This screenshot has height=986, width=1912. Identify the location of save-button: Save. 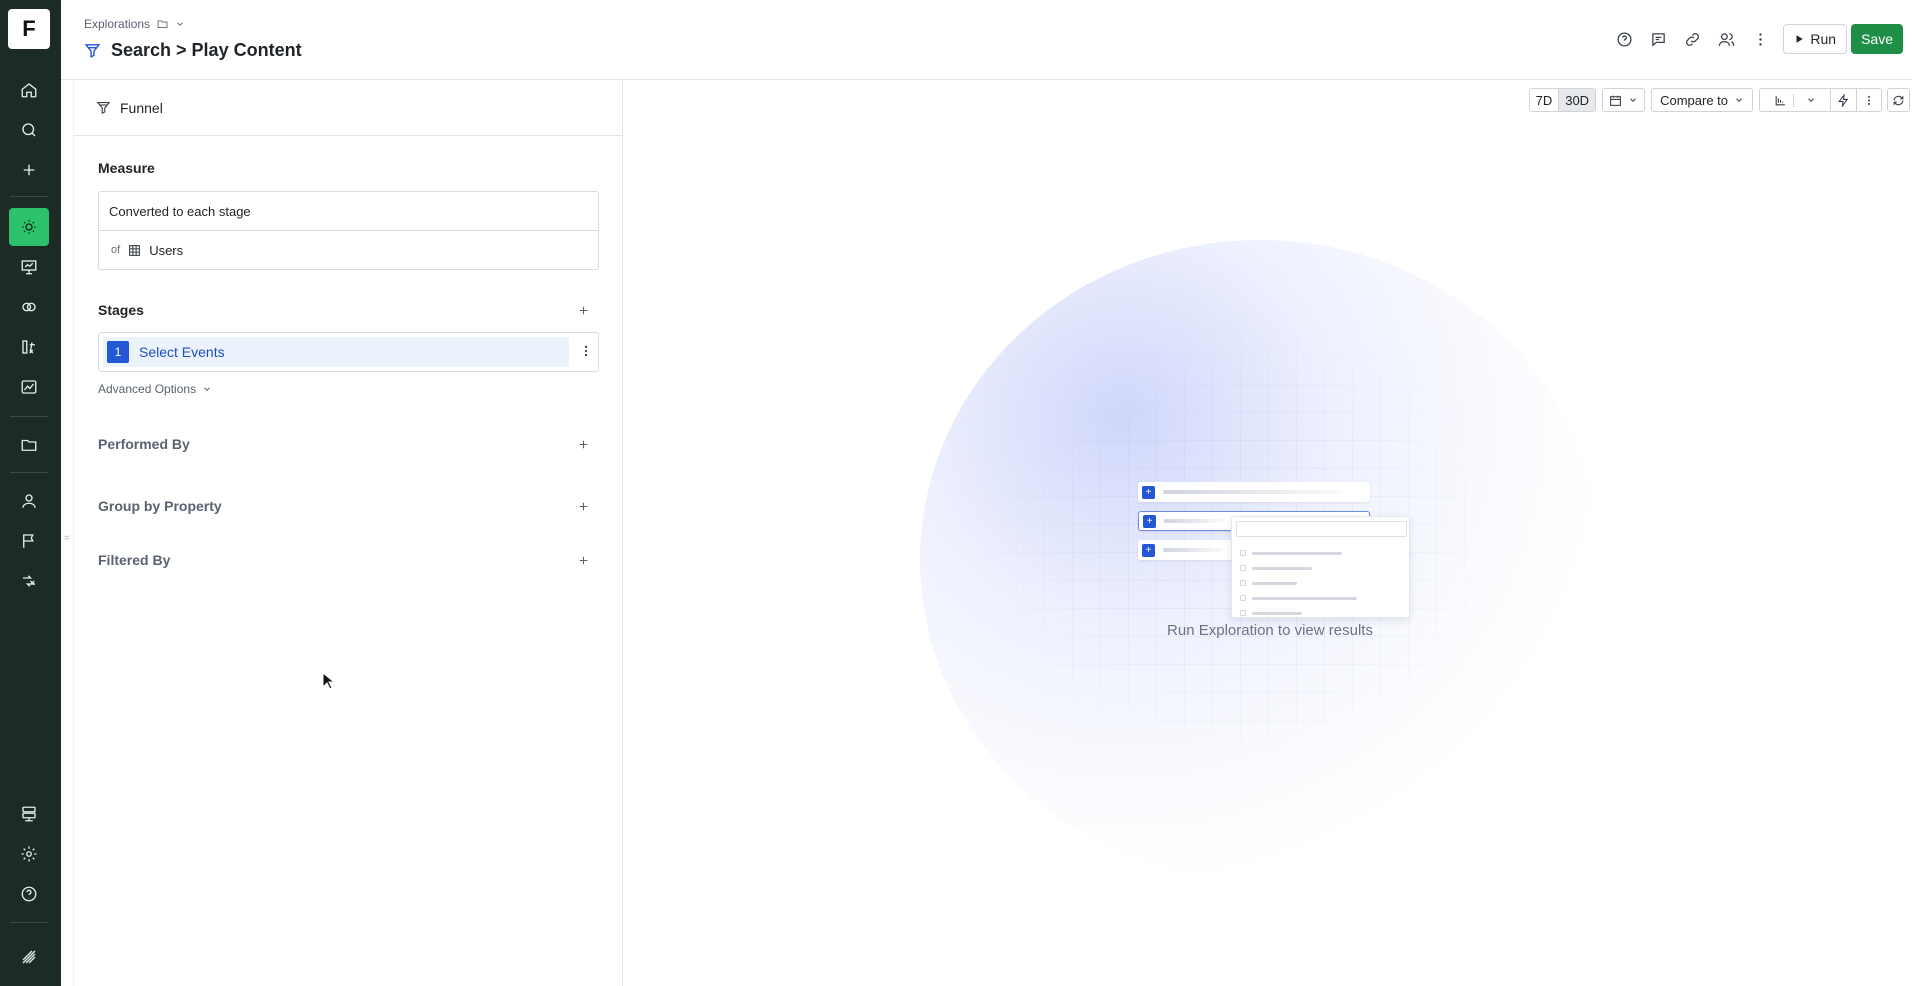
(1877, 39).